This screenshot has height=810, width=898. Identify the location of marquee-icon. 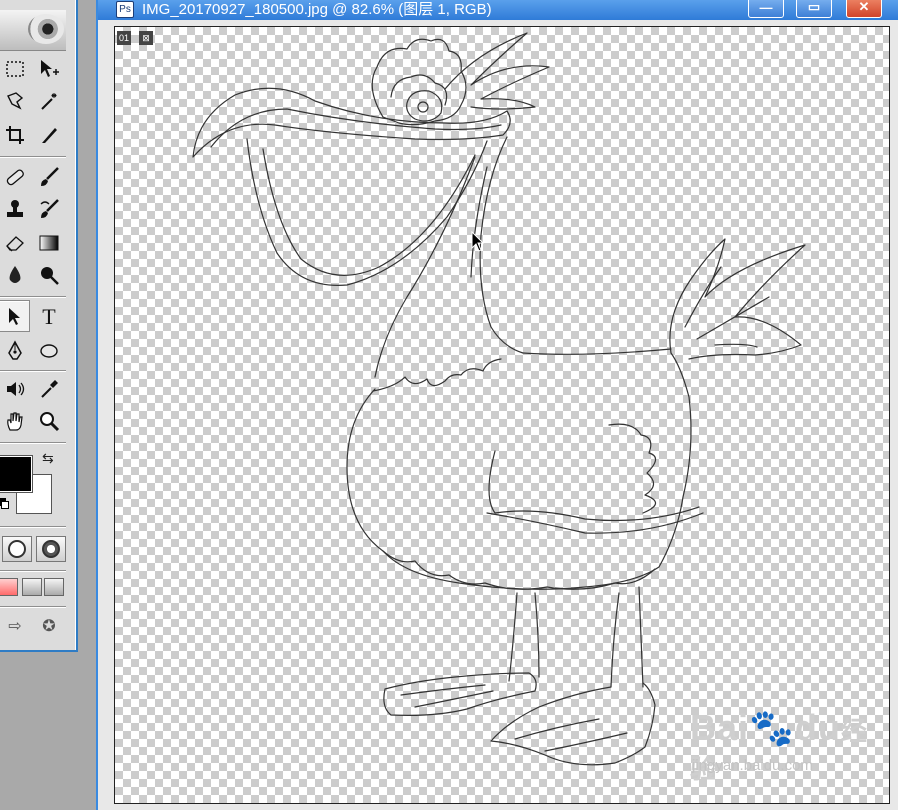
(15, 69).